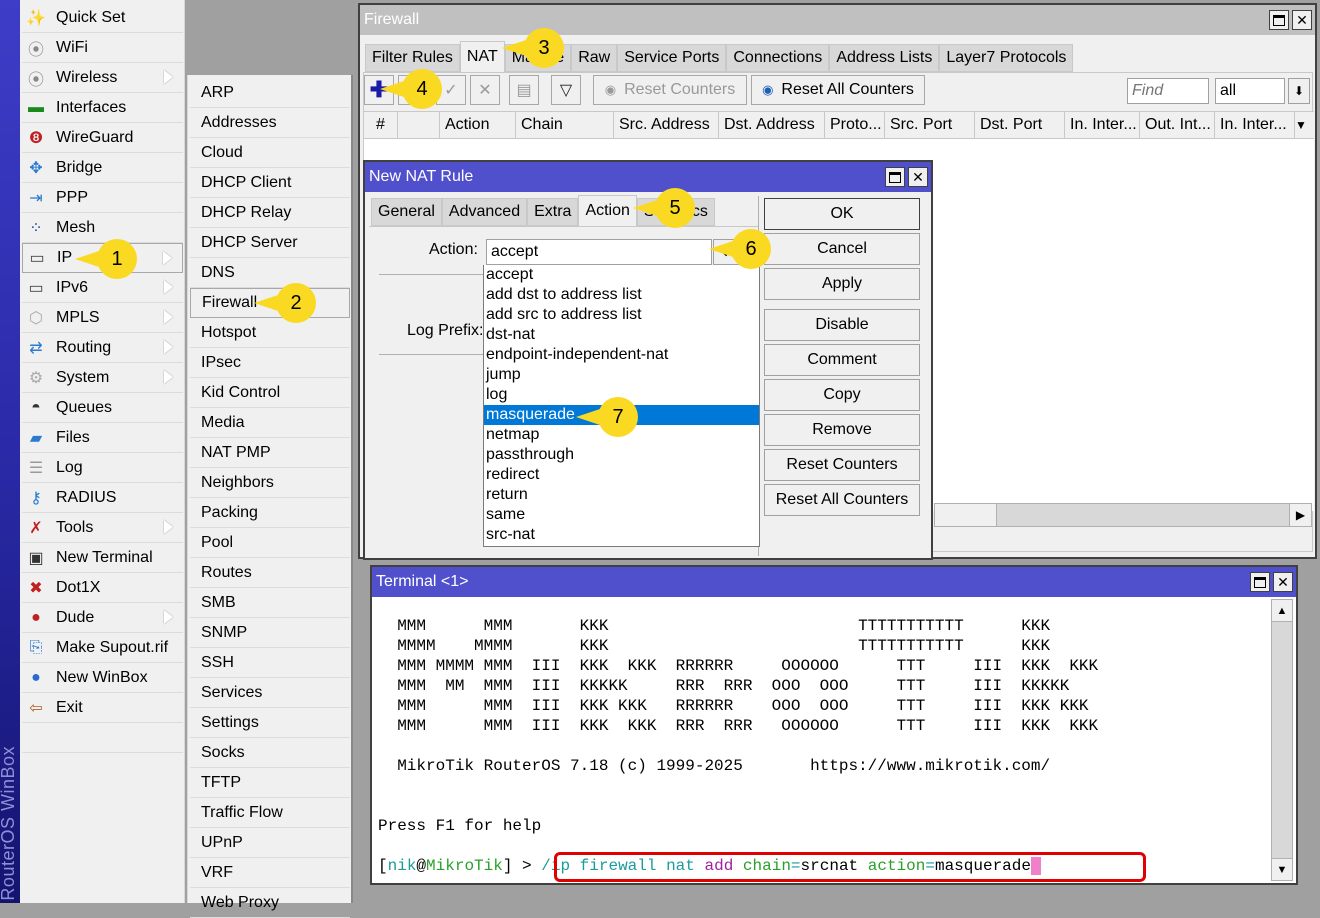  What do you see at coordinates (270, 633) in the screenshot?
I see `submenu-item-snmp: SNMP` at bounding box center [270, 633].